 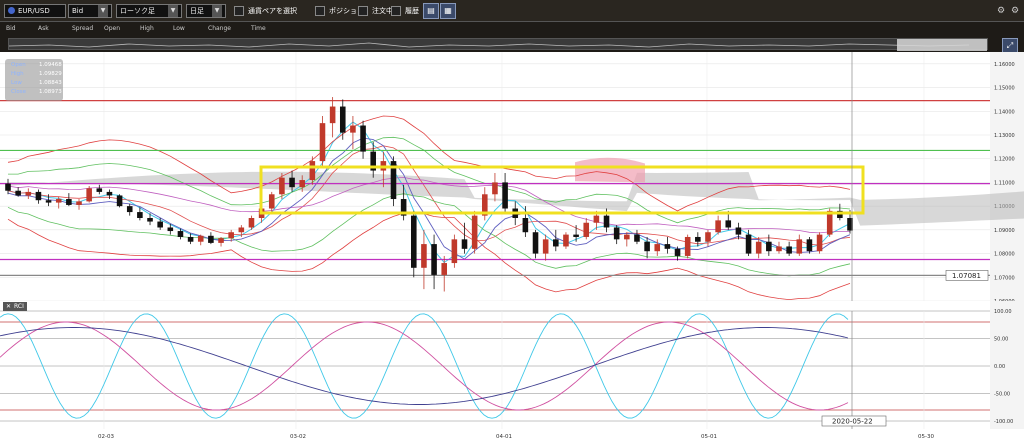 I want to click on expand-button: ⤢, so click(x=1010, y=45).